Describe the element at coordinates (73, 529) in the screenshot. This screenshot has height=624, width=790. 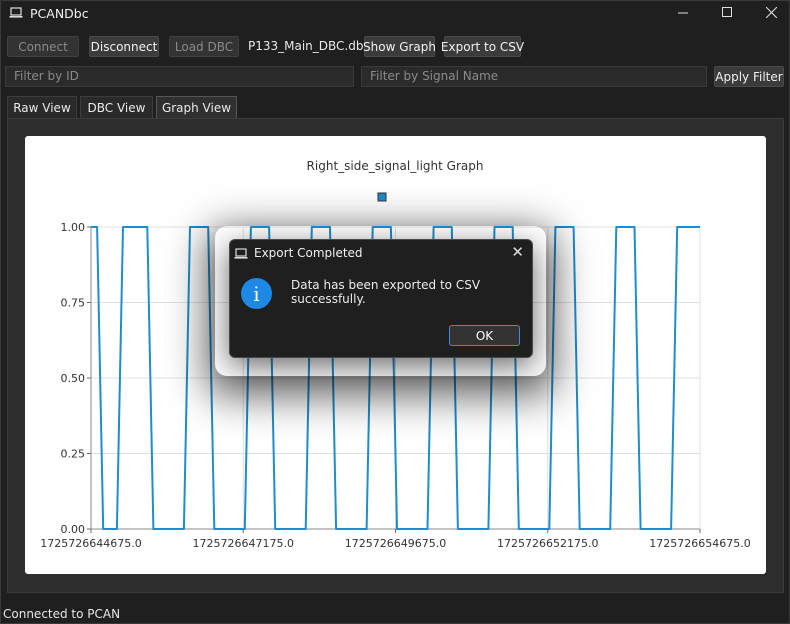
I see `y-tick-label: 0.00` at that location.